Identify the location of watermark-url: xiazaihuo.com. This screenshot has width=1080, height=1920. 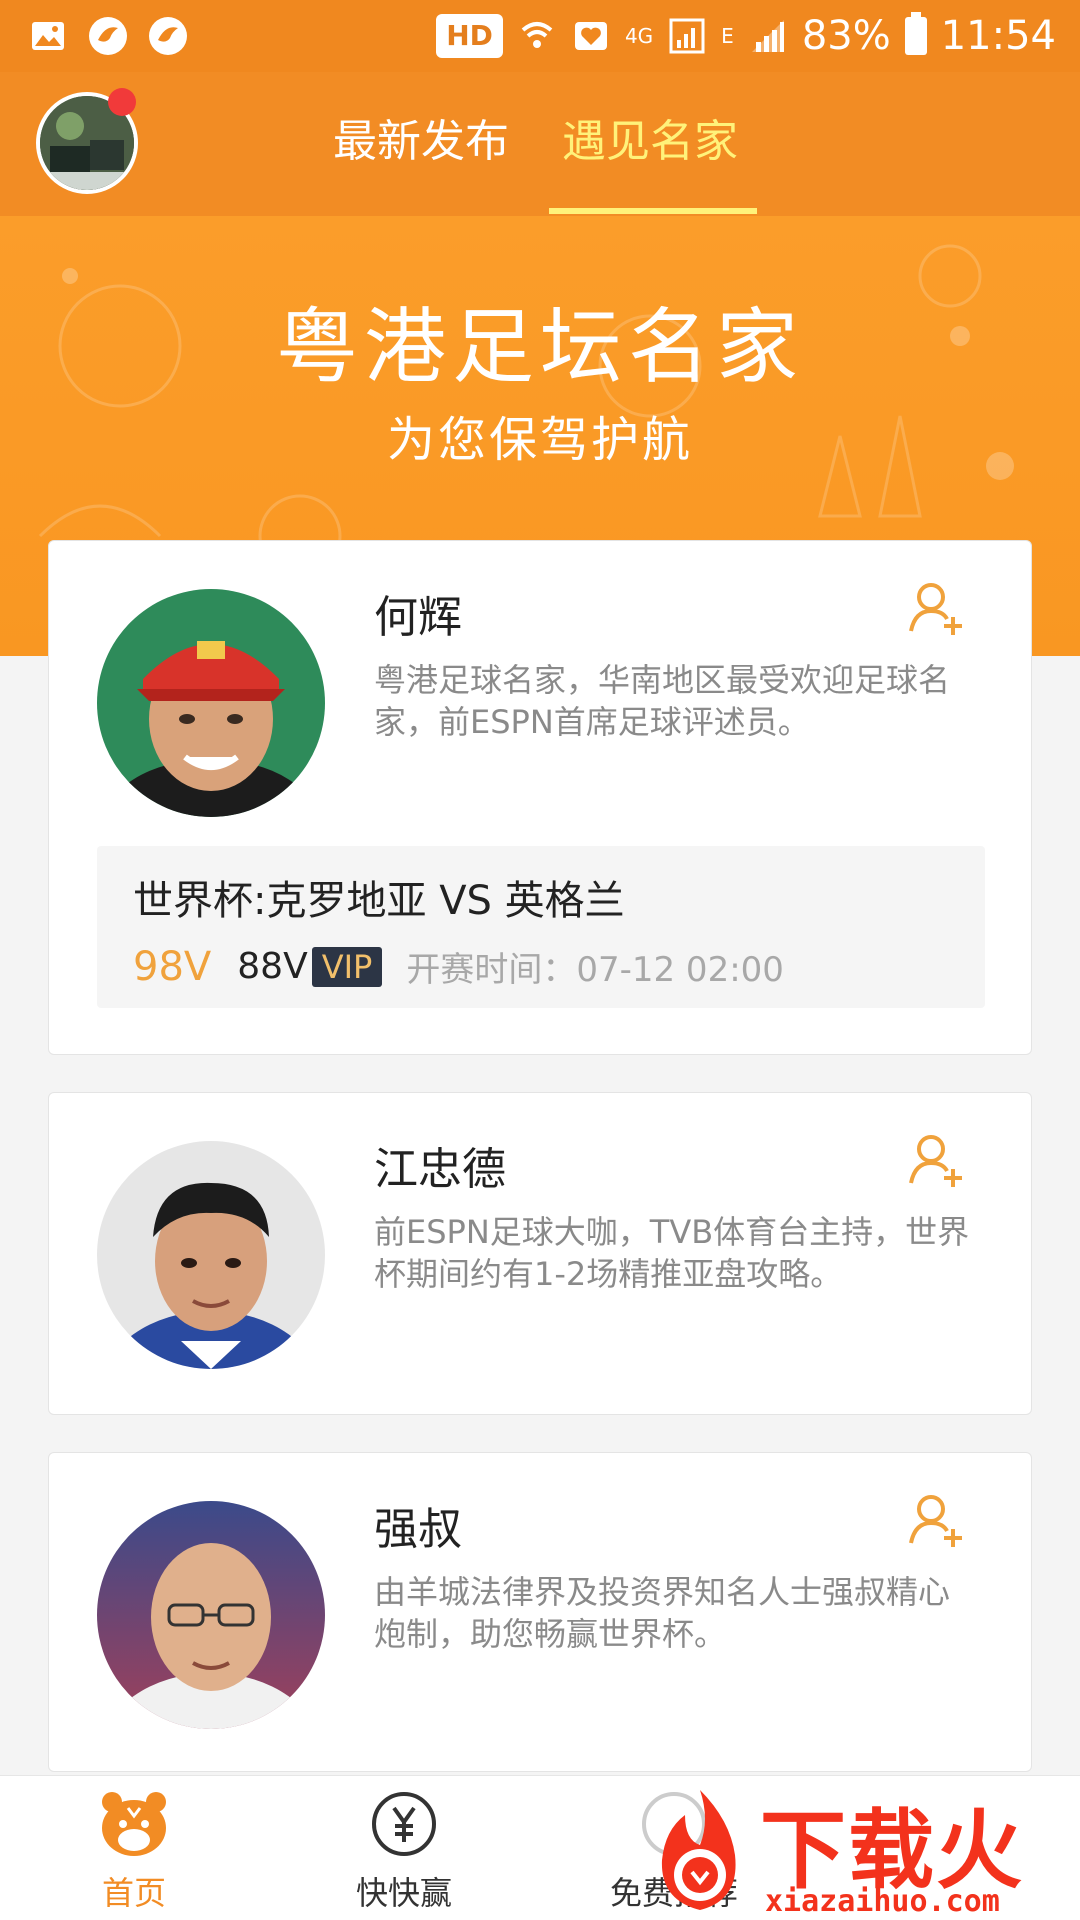
(882, 1901).